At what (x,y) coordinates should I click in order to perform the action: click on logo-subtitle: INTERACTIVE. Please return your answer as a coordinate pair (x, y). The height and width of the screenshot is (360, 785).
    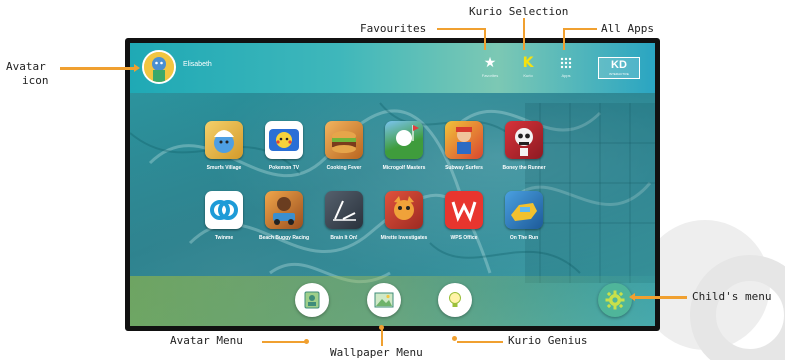
    Looking at the image, I should click on (619, 74).